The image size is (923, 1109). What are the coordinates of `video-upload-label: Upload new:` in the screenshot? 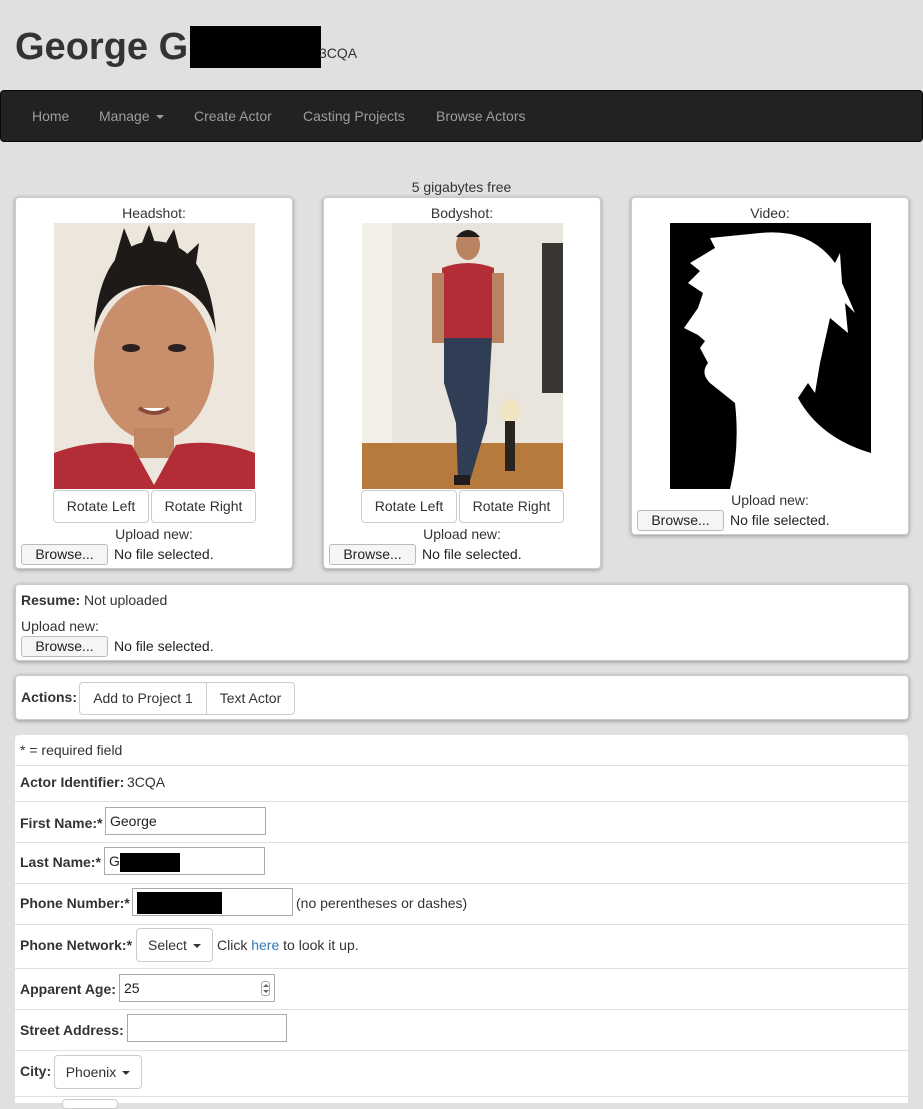 It's located at (770, 500).